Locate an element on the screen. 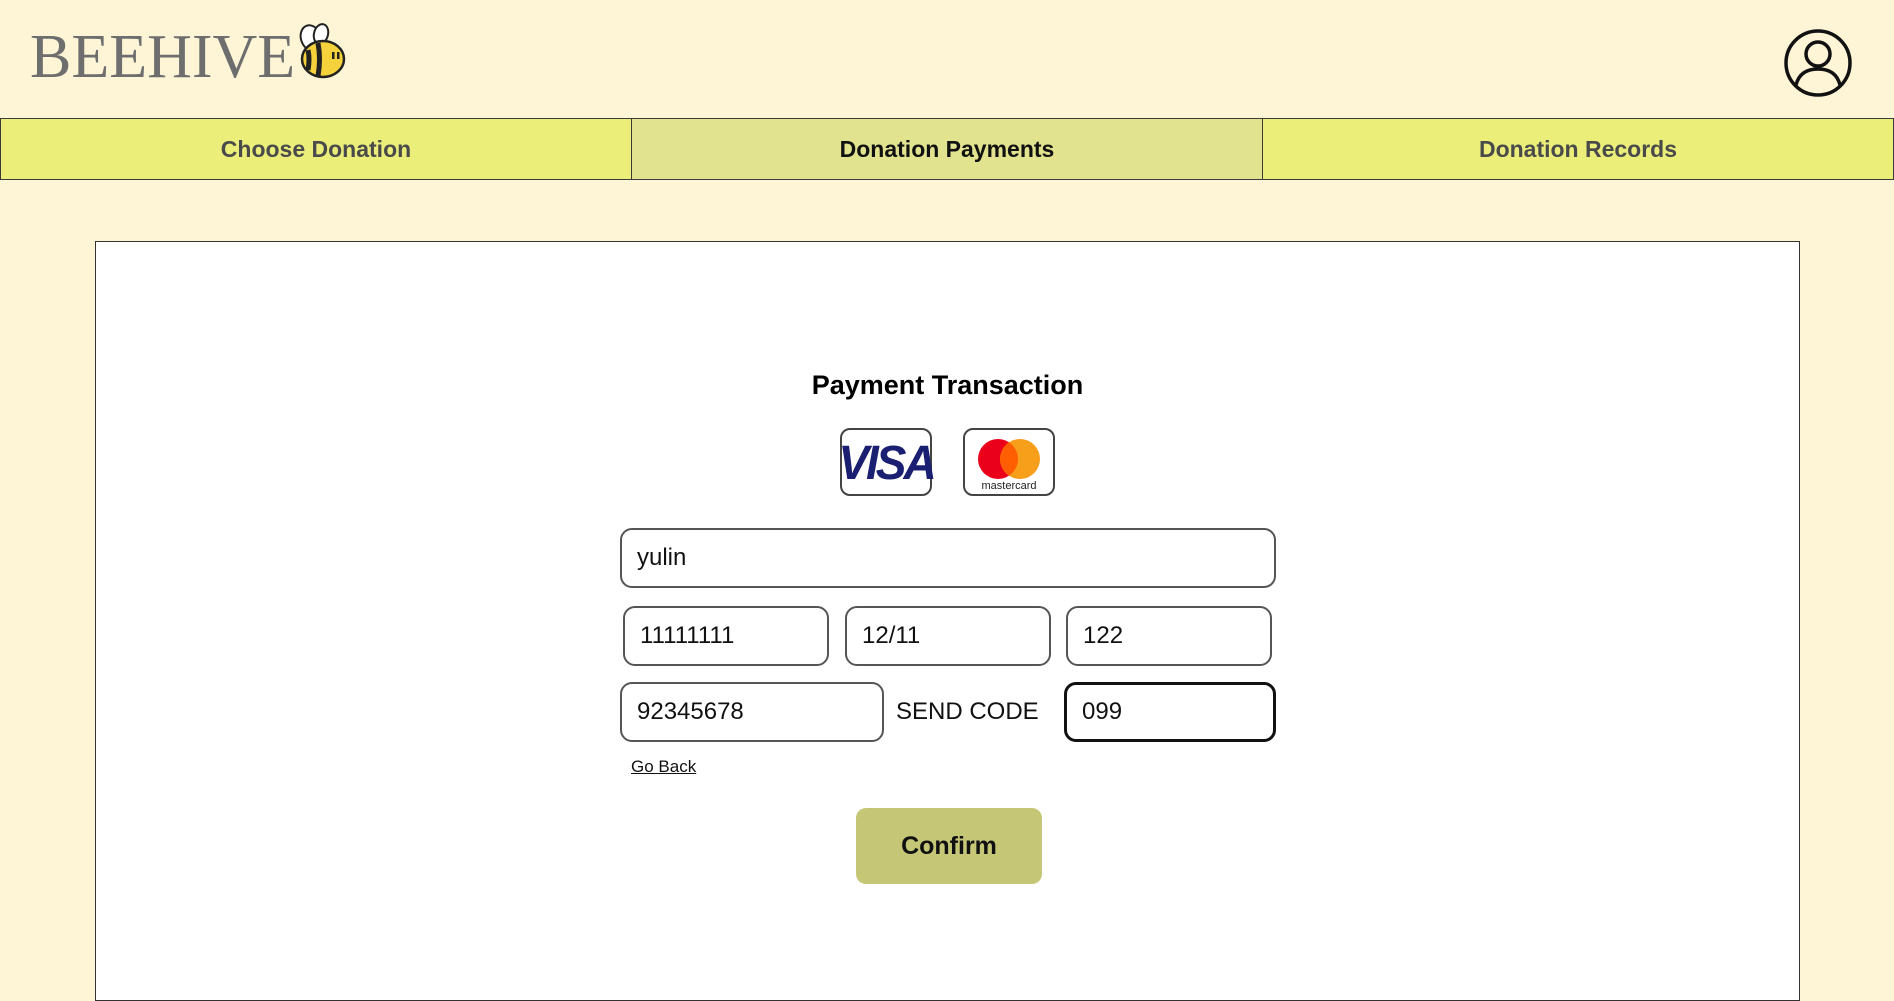 The image size is (1894, 1001). phone-number-input is located at coordinates (752, 712).